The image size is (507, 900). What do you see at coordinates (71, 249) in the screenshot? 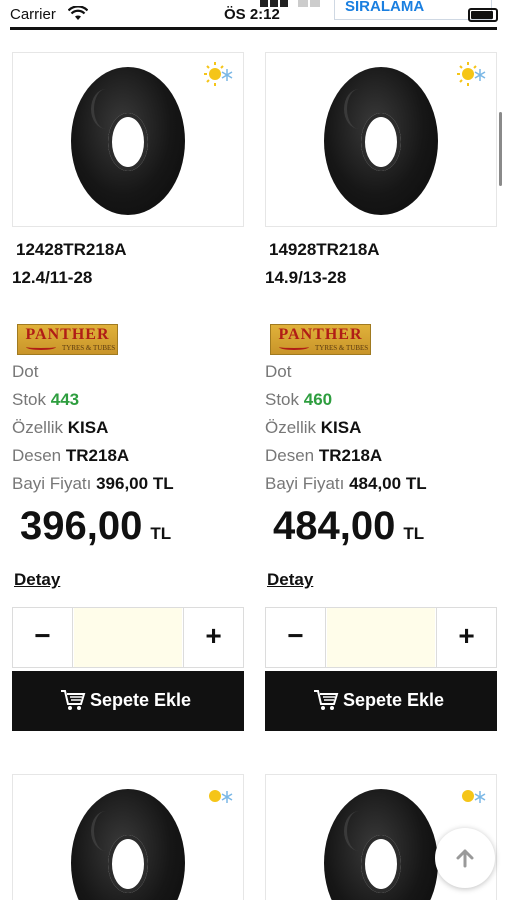
I see `product-code: 12428TR218A` at bounding box center [71, 249].